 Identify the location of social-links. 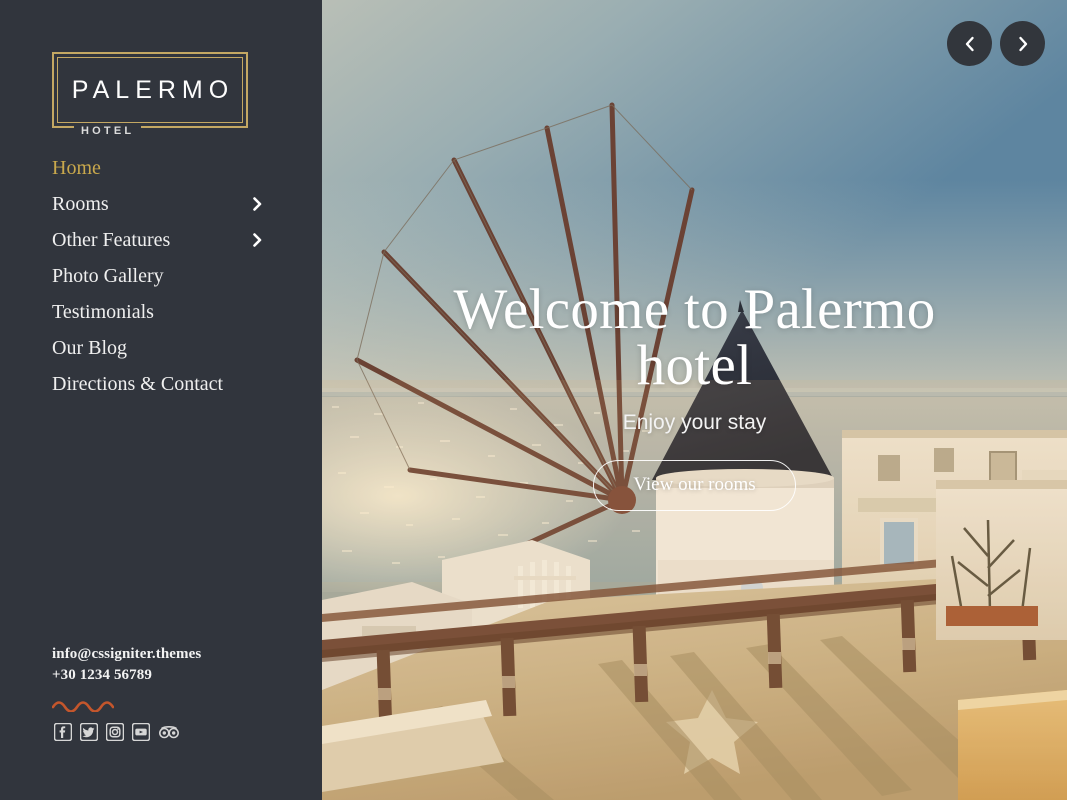
(116, 732).